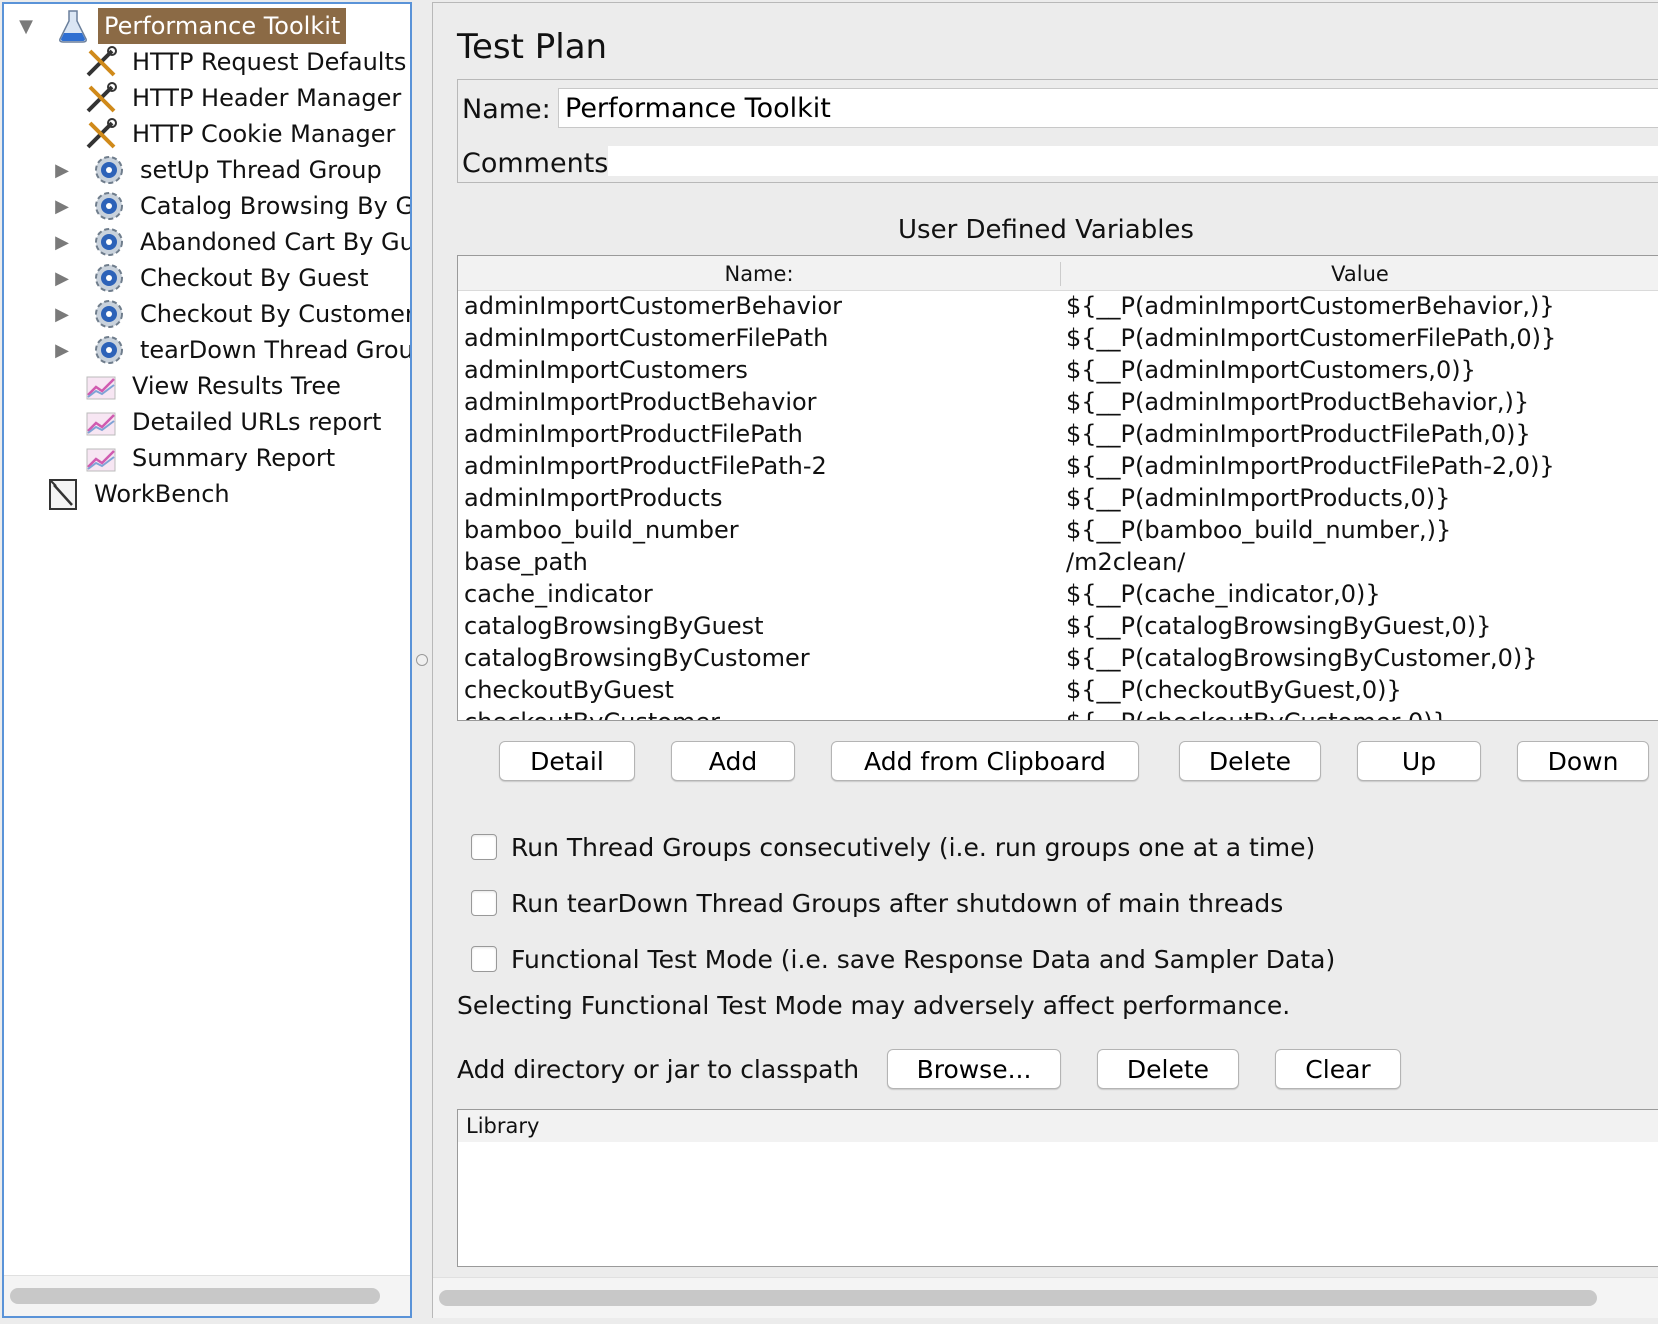 The image size is (1658, 1324). I want to click on tree-item-label: Performance Toolkit, so click(222, 26).